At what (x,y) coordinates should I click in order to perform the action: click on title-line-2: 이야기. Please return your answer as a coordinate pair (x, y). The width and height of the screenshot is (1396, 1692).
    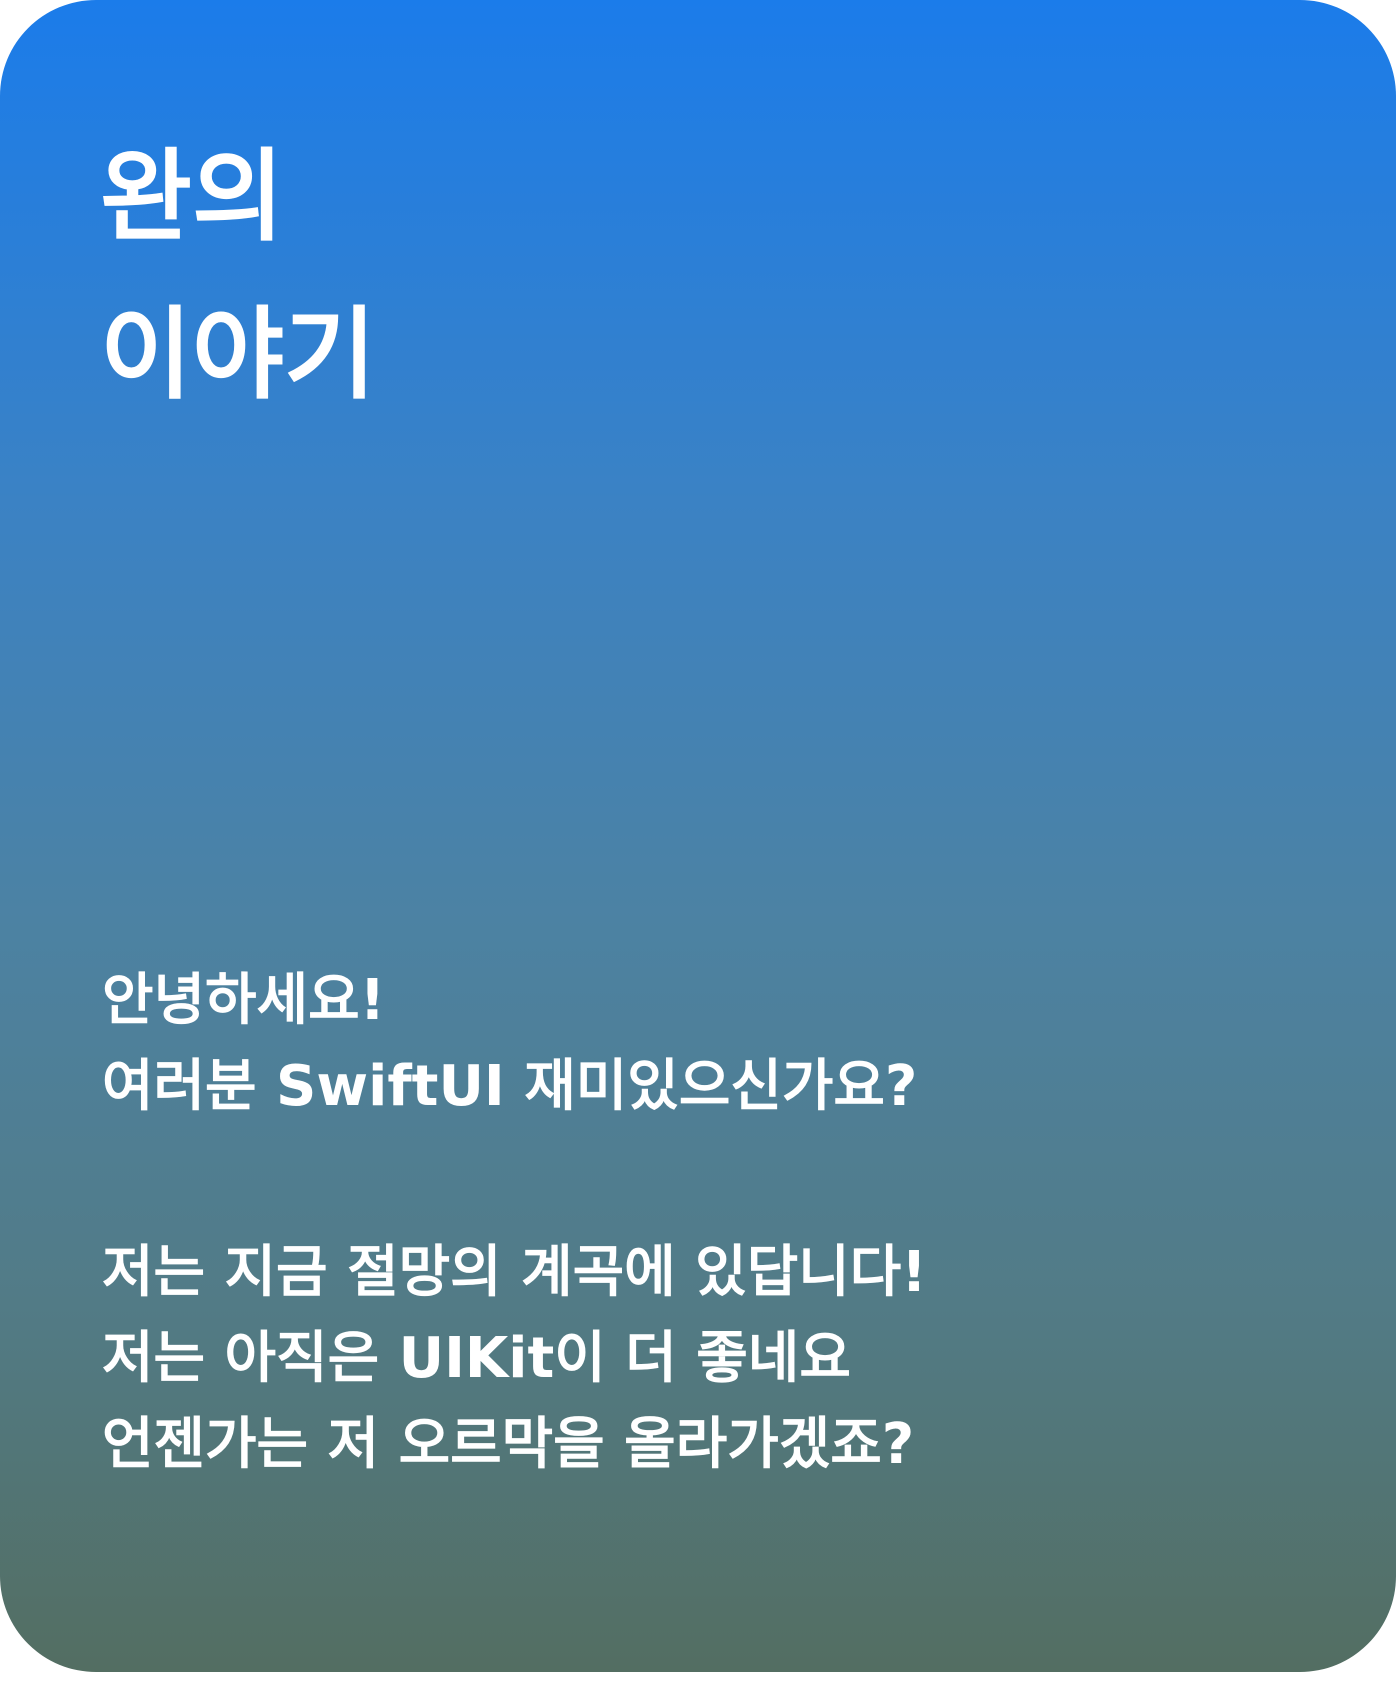
    Looking at the image, I should click on (238, 354).